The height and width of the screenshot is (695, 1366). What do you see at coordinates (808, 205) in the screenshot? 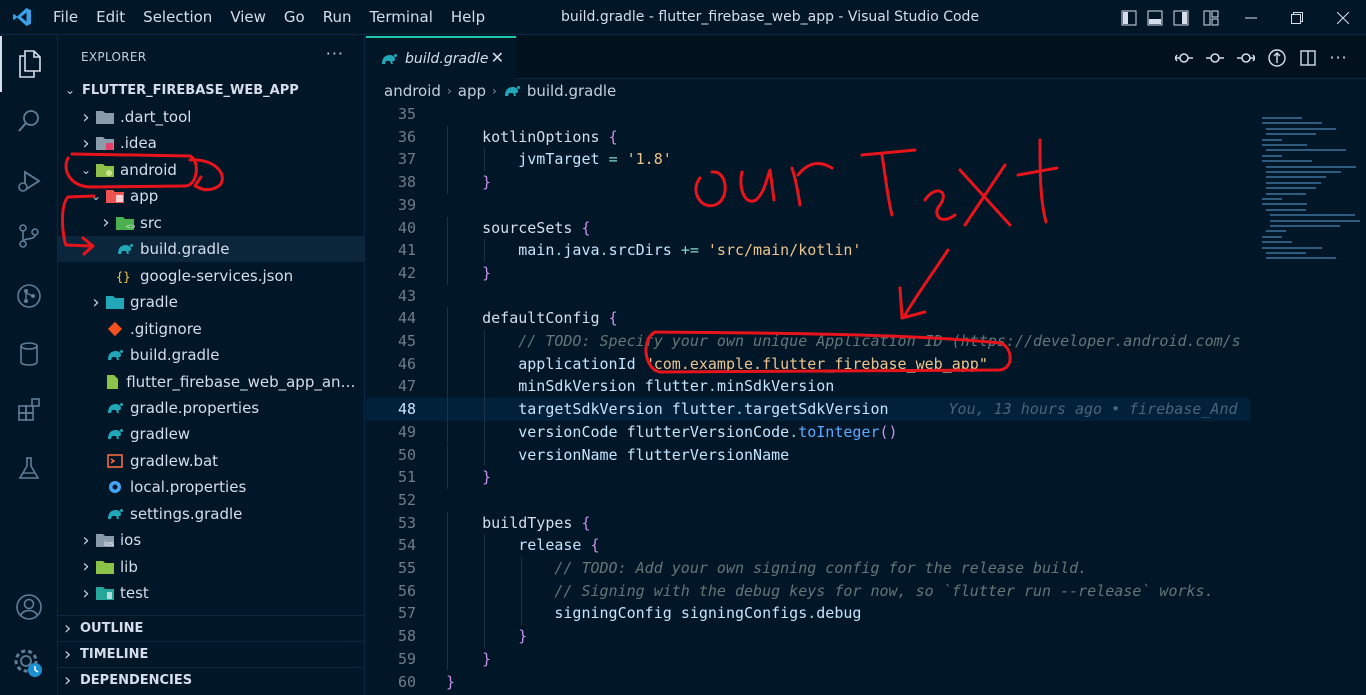
I see `code-line: 39` at bounding box center [808, 205].